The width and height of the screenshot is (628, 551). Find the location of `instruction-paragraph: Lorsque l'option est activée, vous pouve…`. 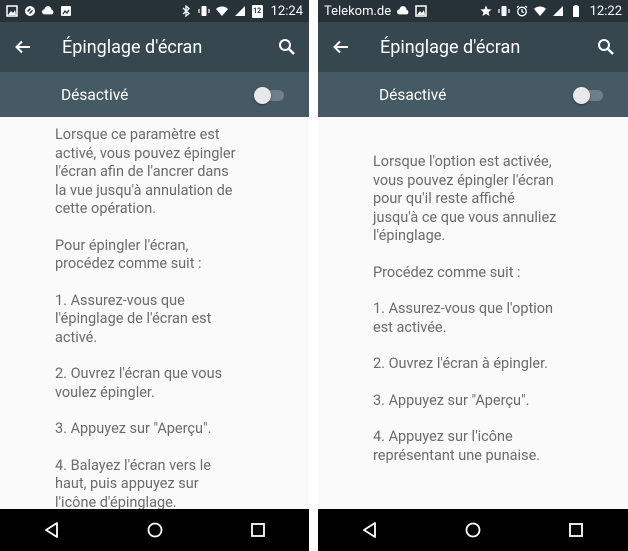

instruction-paragraph: Lorsque l'option est activée, vous pouve… is located at coordinates (465, 198).